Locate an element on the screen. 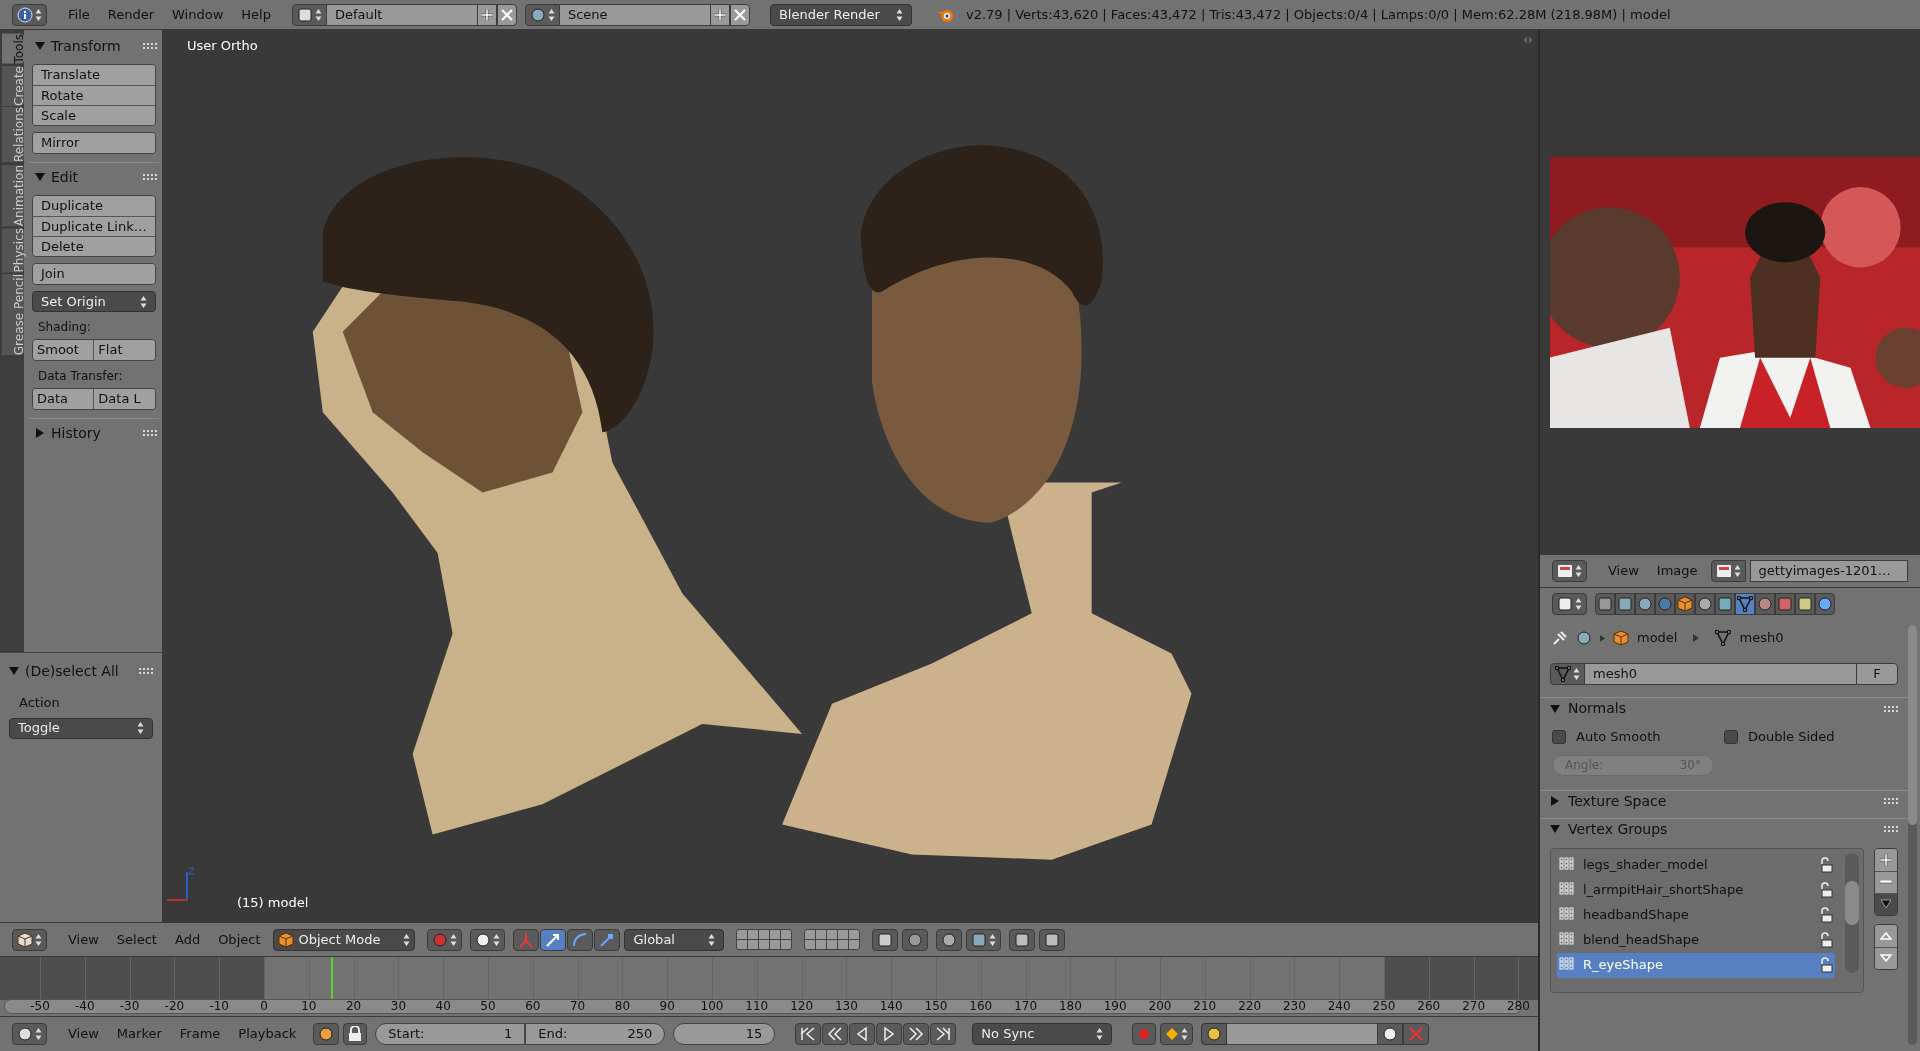 The width and height of the screenshot is (1920, 1051). screen-layout-button is located at coordinates (309, 14).